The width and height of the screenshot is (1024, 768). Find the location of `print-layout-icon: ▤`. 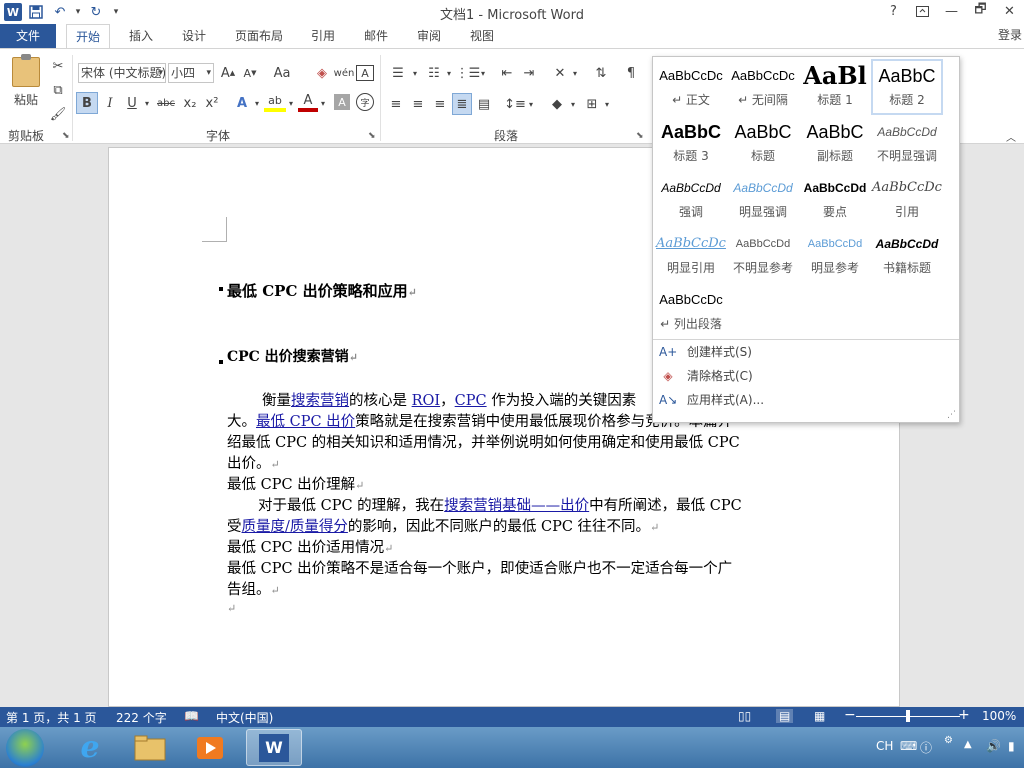

print-layout-icon: ▤ is located at coordinates (785, 716).